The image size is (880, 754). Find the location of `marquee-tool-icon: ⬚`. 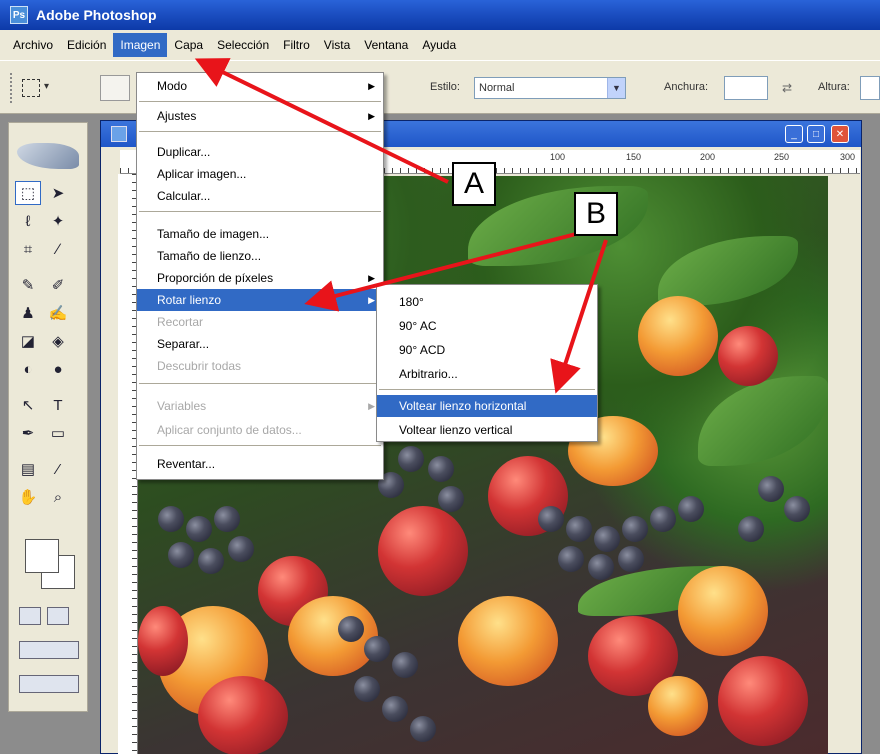

marquee-tool-icon: ⬚ is located at coordinates (28, 193).